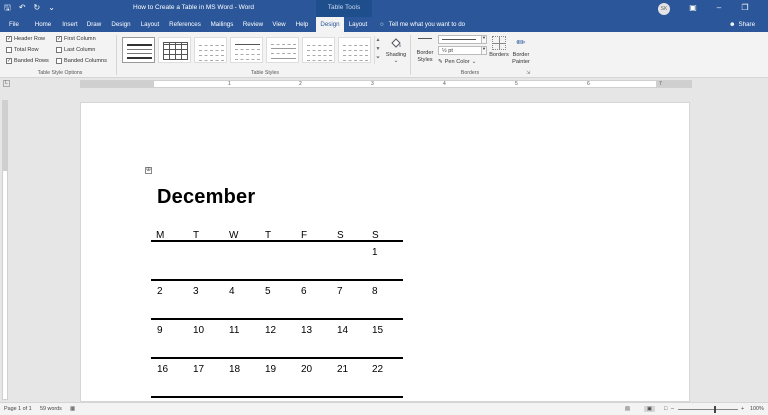 This screenshot has height=415, width=768. Describe the element at coordinates (627, 409) in the screenshot. I see `read-mode-icon: ▤` at that location.